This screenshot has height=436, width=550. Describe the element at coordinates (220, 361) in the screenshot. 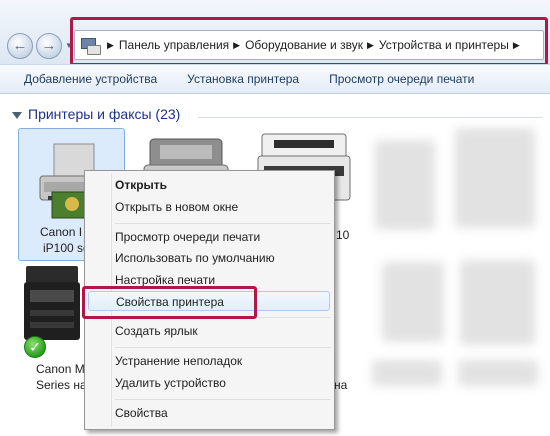

I see `menu-item-troubleshoot: Устранение неполадок` at that location.